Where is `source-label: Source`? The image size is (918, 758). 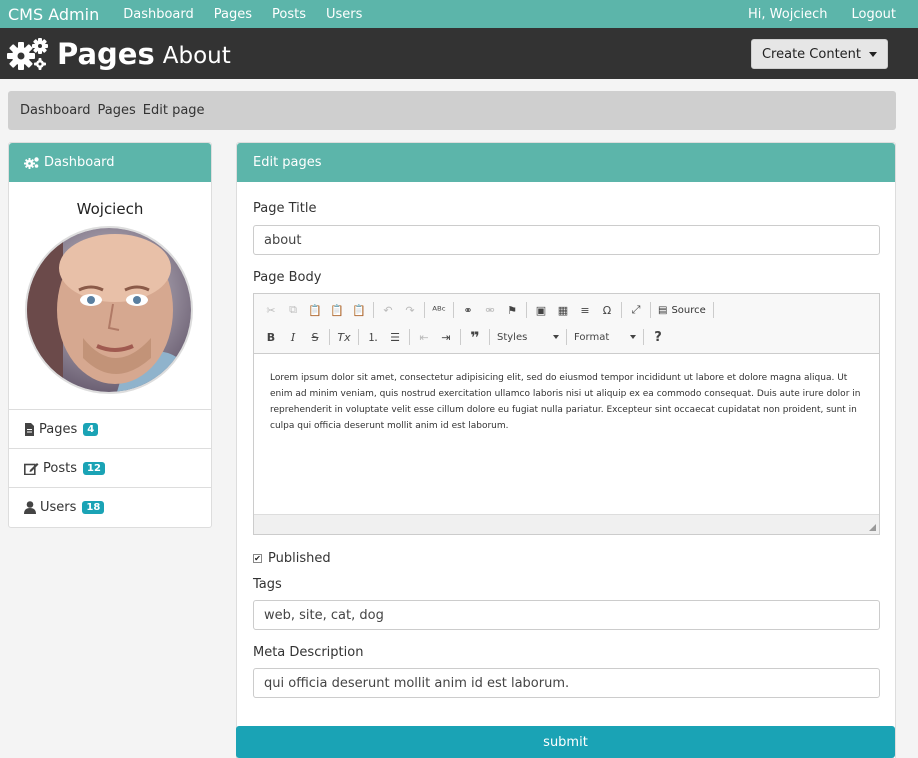
source-label: Source is located at coordinates (688, 310).